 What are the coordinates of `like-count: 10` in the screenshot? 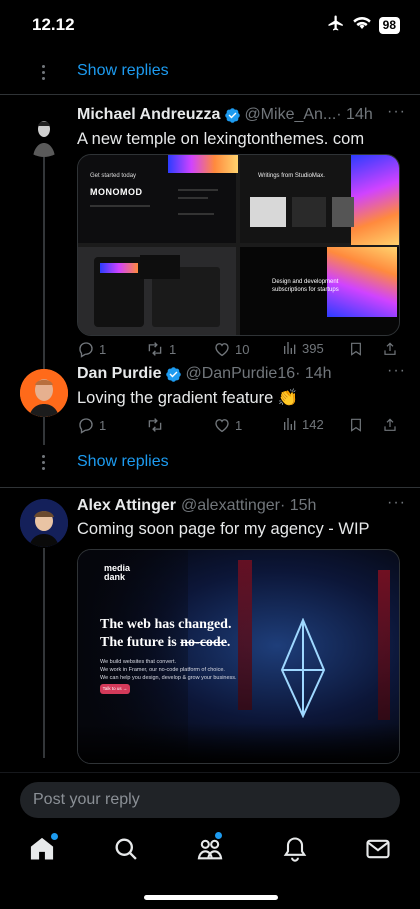 It's located at (242, 349).